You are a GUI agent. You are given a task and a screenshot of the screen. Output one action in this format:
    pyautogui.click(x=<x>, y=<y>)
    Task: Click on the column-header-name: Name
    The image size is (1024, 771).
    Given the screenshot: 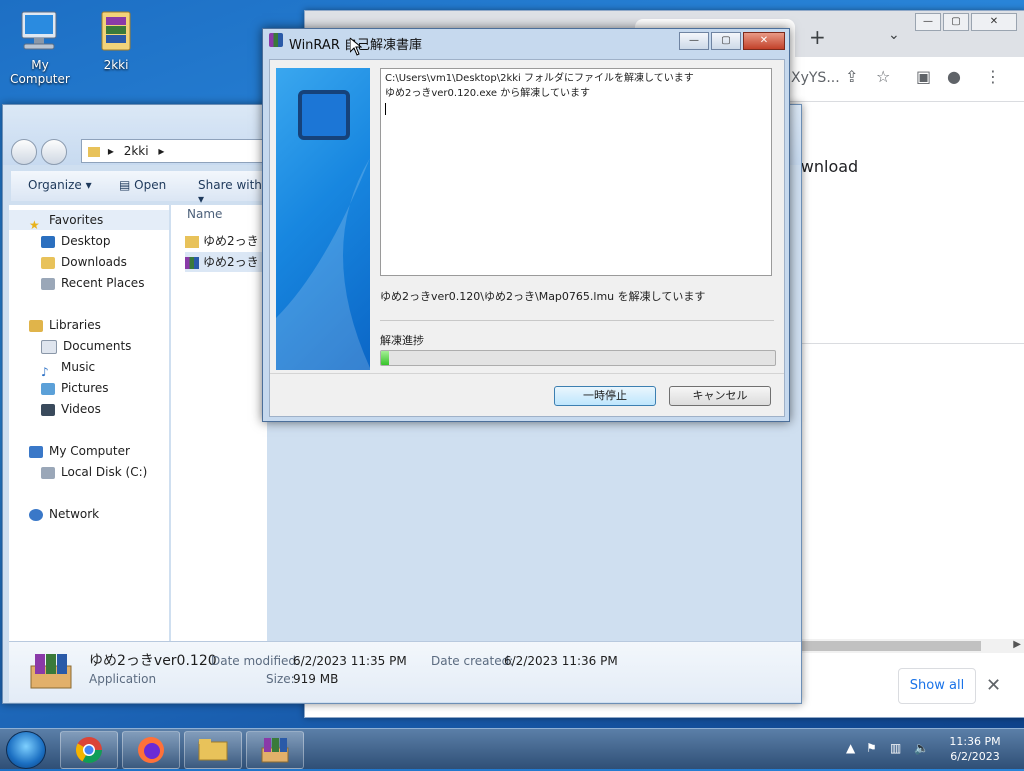 What is the action you would take?
    pyautogui.click(x=204, y=214)
    